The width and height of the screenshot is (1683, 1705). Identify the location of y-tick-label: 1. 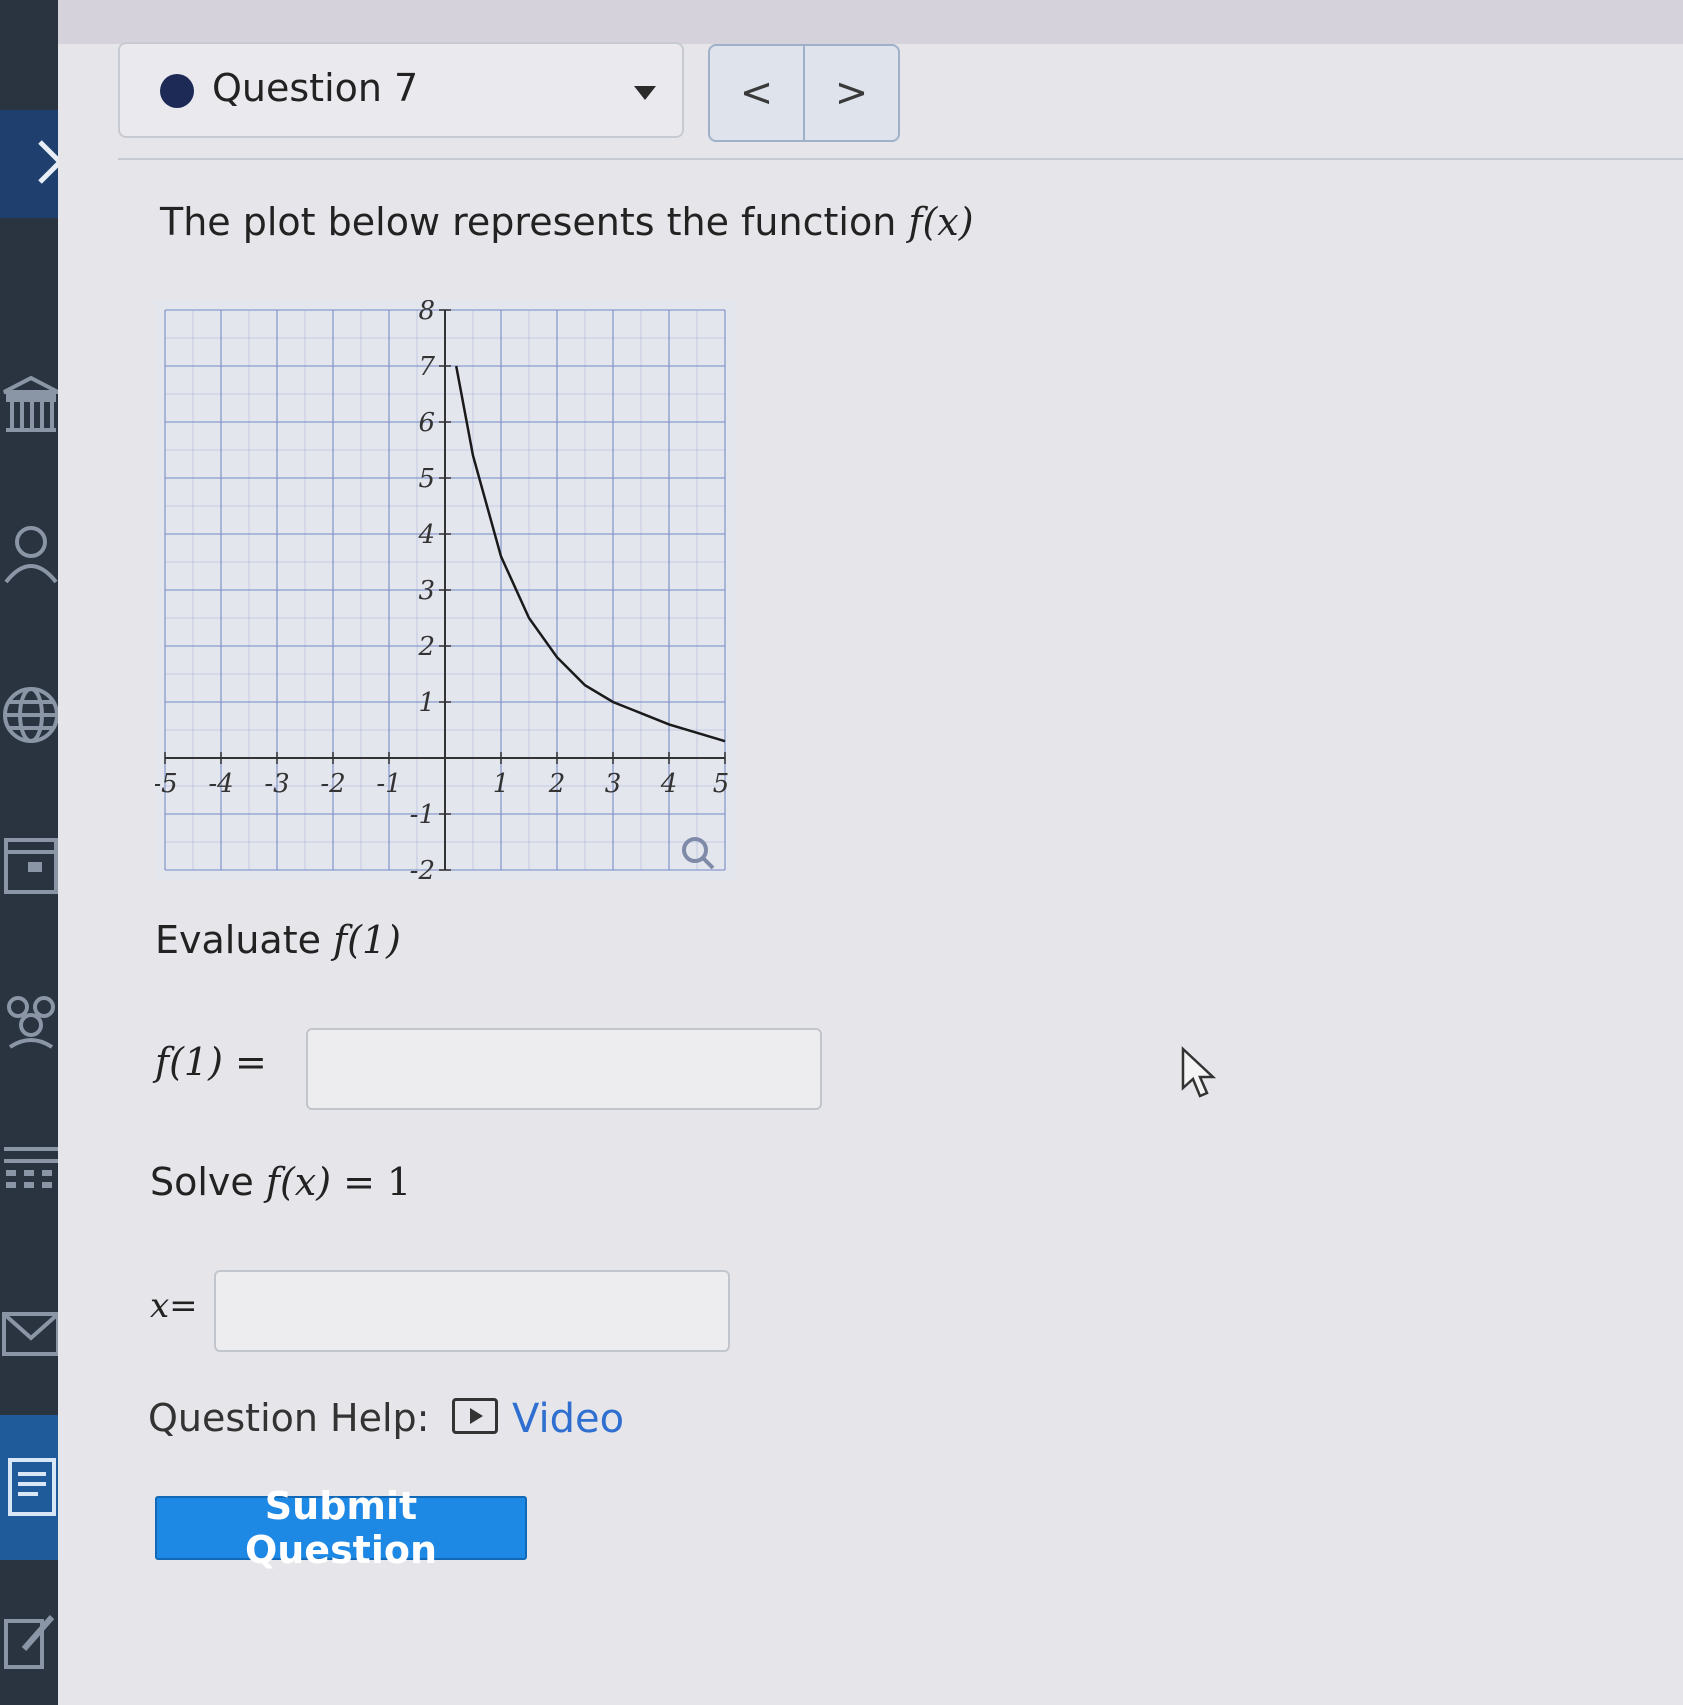
(426, 703).